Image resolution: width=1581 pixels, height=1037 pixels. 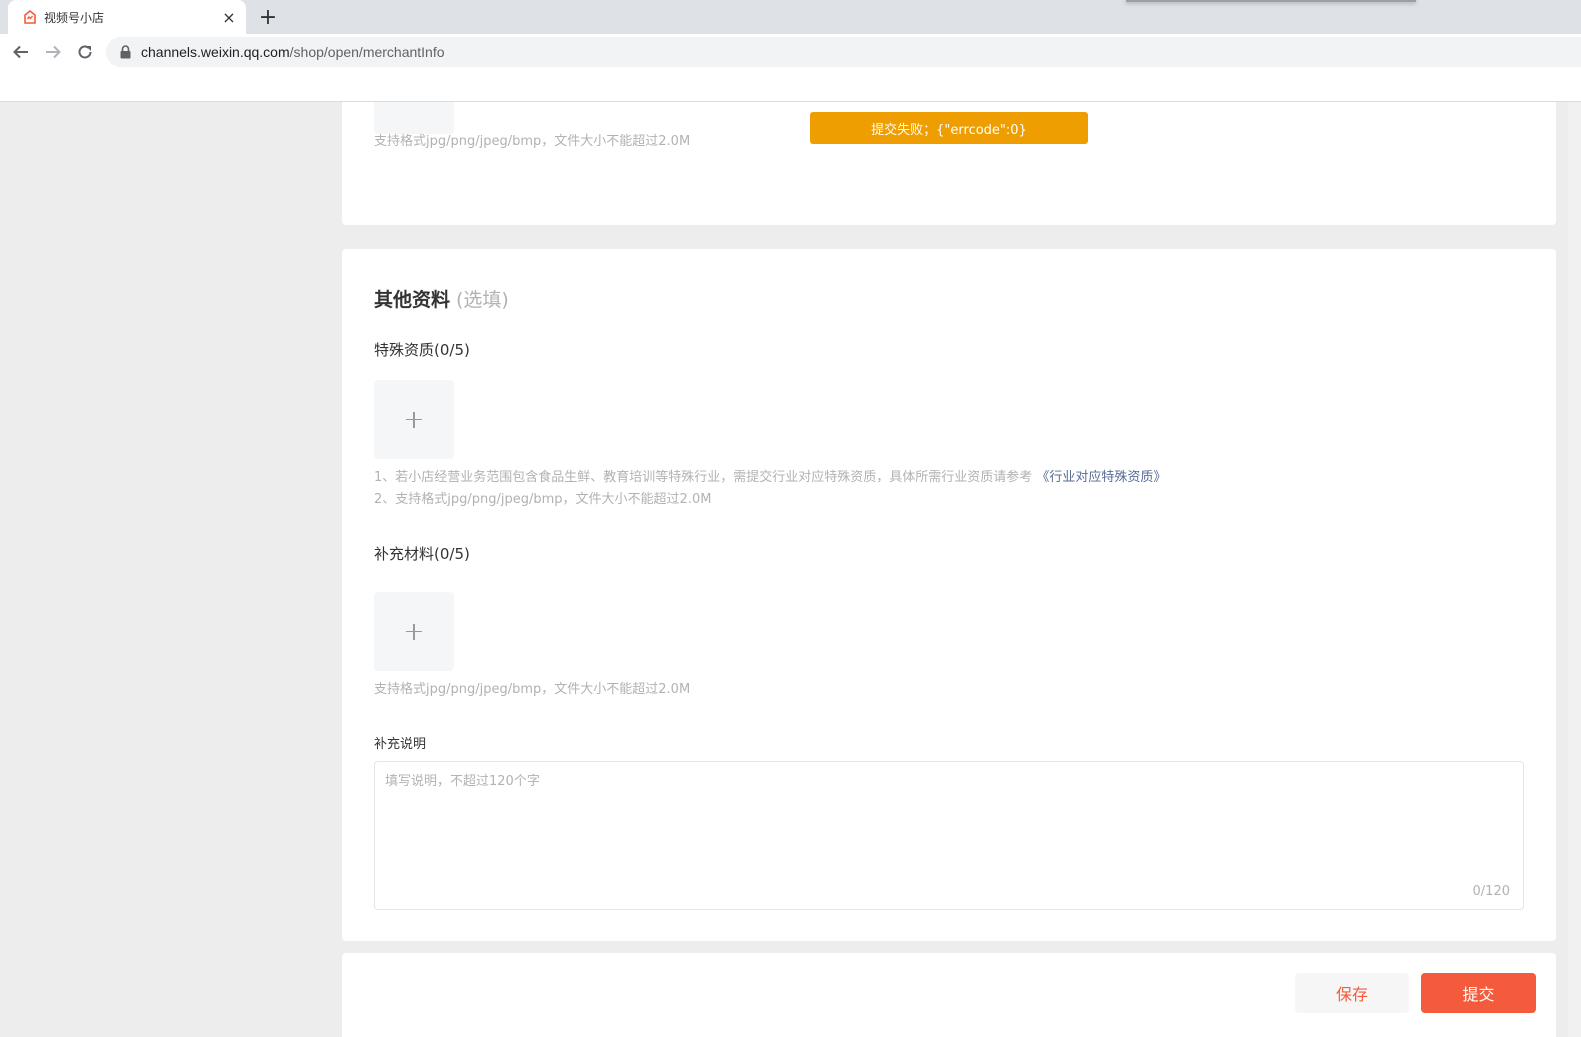 What do you see at coordinates (127, 17) in the screenshot?
I see `browser-tab-active: 视频号小店 ×` at bounding box center [127, 17].